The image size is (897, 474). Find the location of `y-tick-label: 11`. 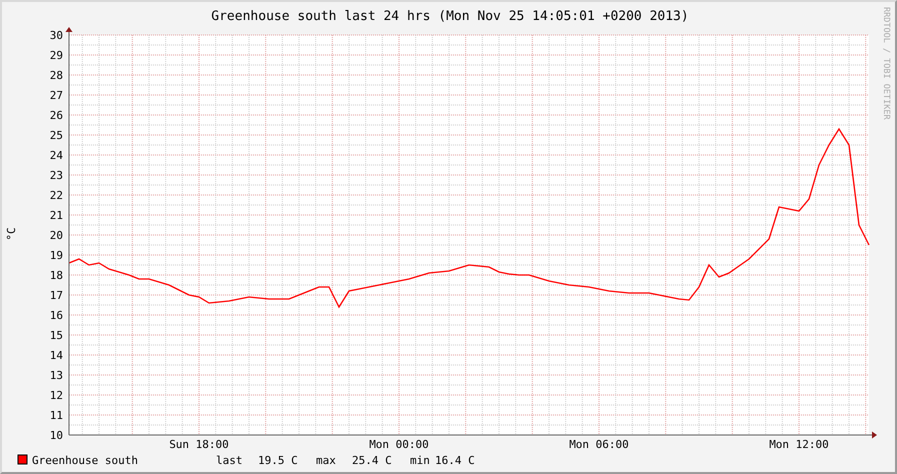

y-tick-label: 11 is located at coordinates (56, 415).